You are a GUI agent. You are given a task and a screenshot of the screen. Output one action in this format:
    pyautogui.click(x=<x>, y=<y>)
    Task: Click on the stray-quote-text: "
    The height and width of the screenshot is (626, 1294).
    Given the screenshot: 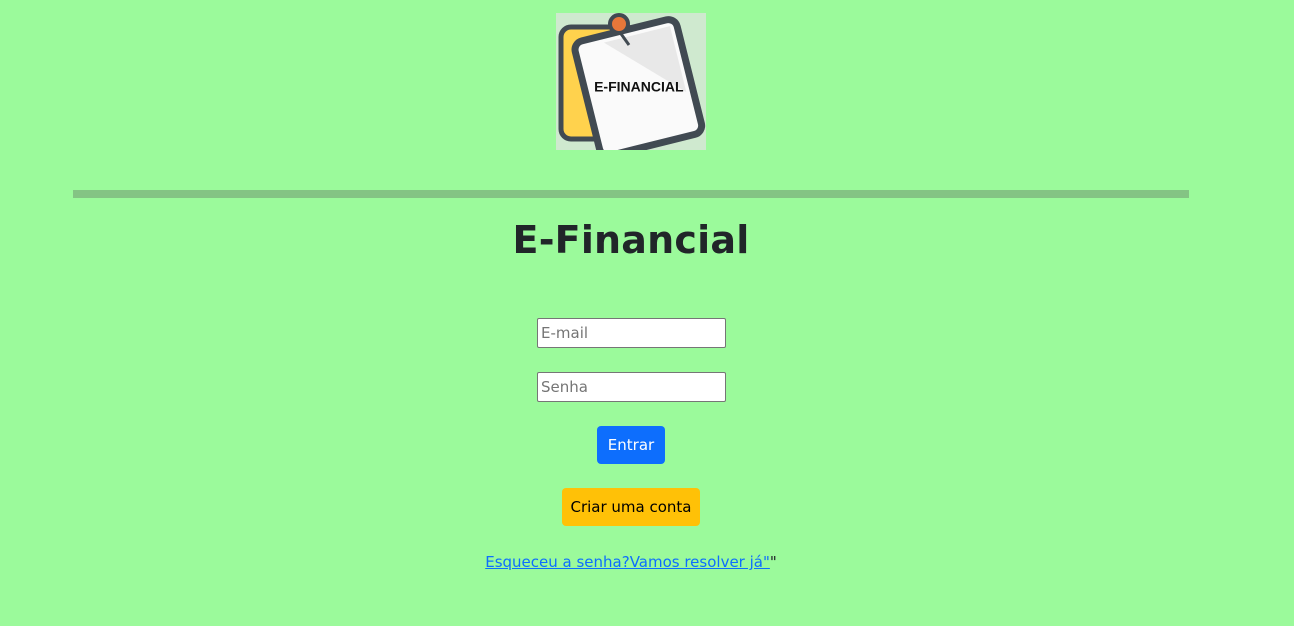 What is the action you would take?
    pyautogui.click(x=773, y=562)
    